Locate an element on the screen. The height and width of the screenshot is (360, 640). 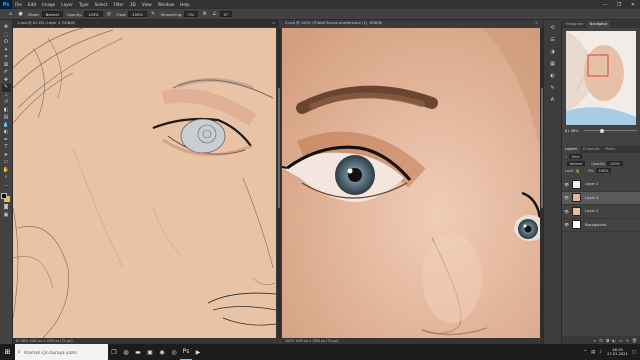
mask-icon: ◘ is located at coordinates (607, 340).